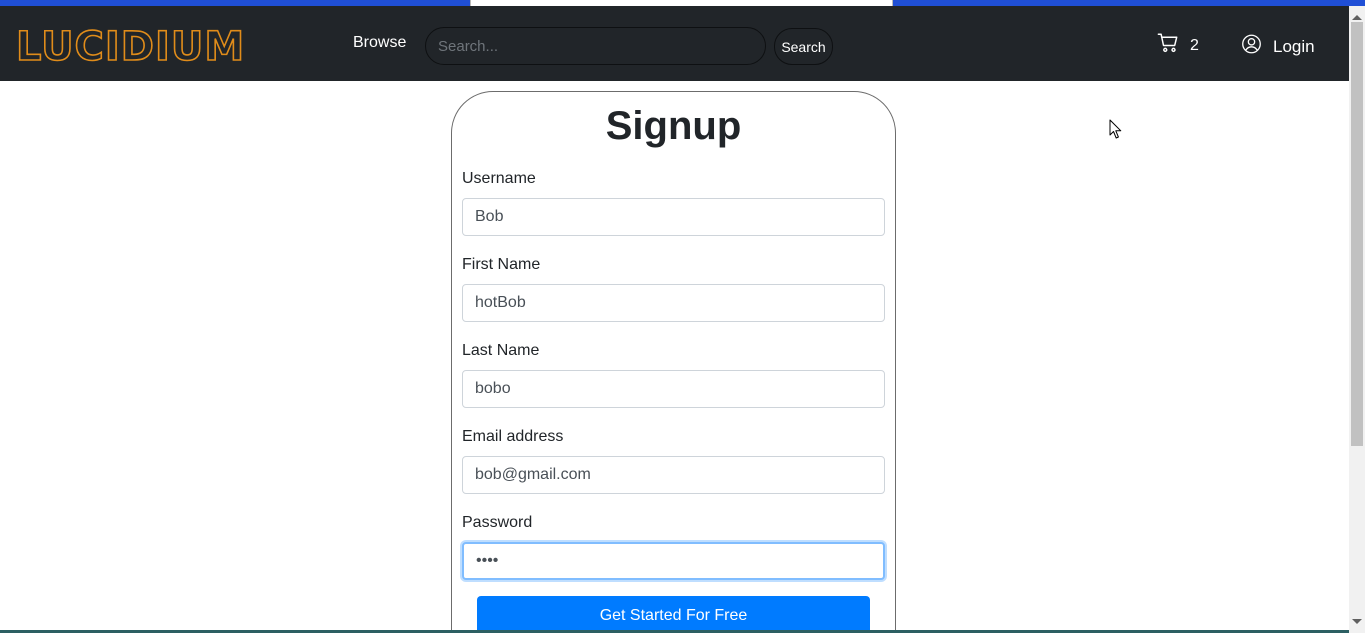 This screenshot has height=633, width=1365. I want to click on search-input, so click(595, 46).